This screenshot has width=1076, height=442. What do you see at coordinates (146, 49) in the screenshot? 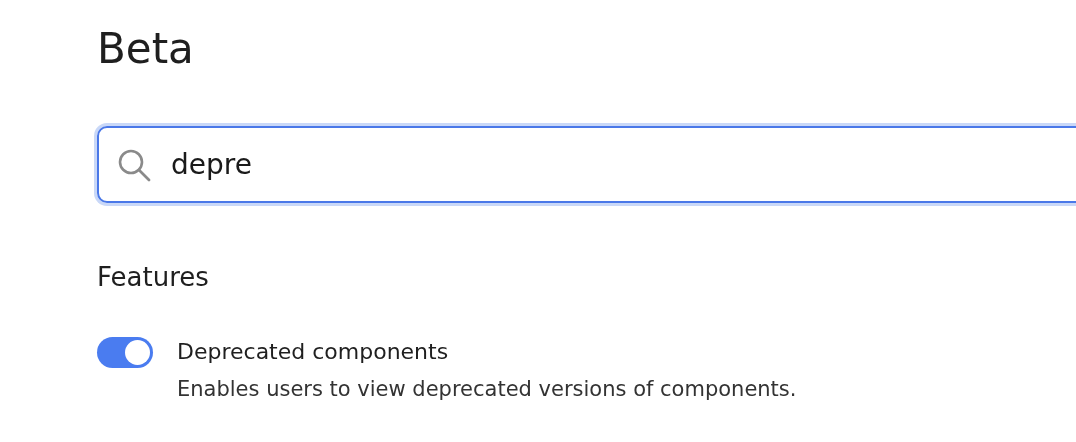
I see `page-title: Beta` at bounding box center [146, 49].